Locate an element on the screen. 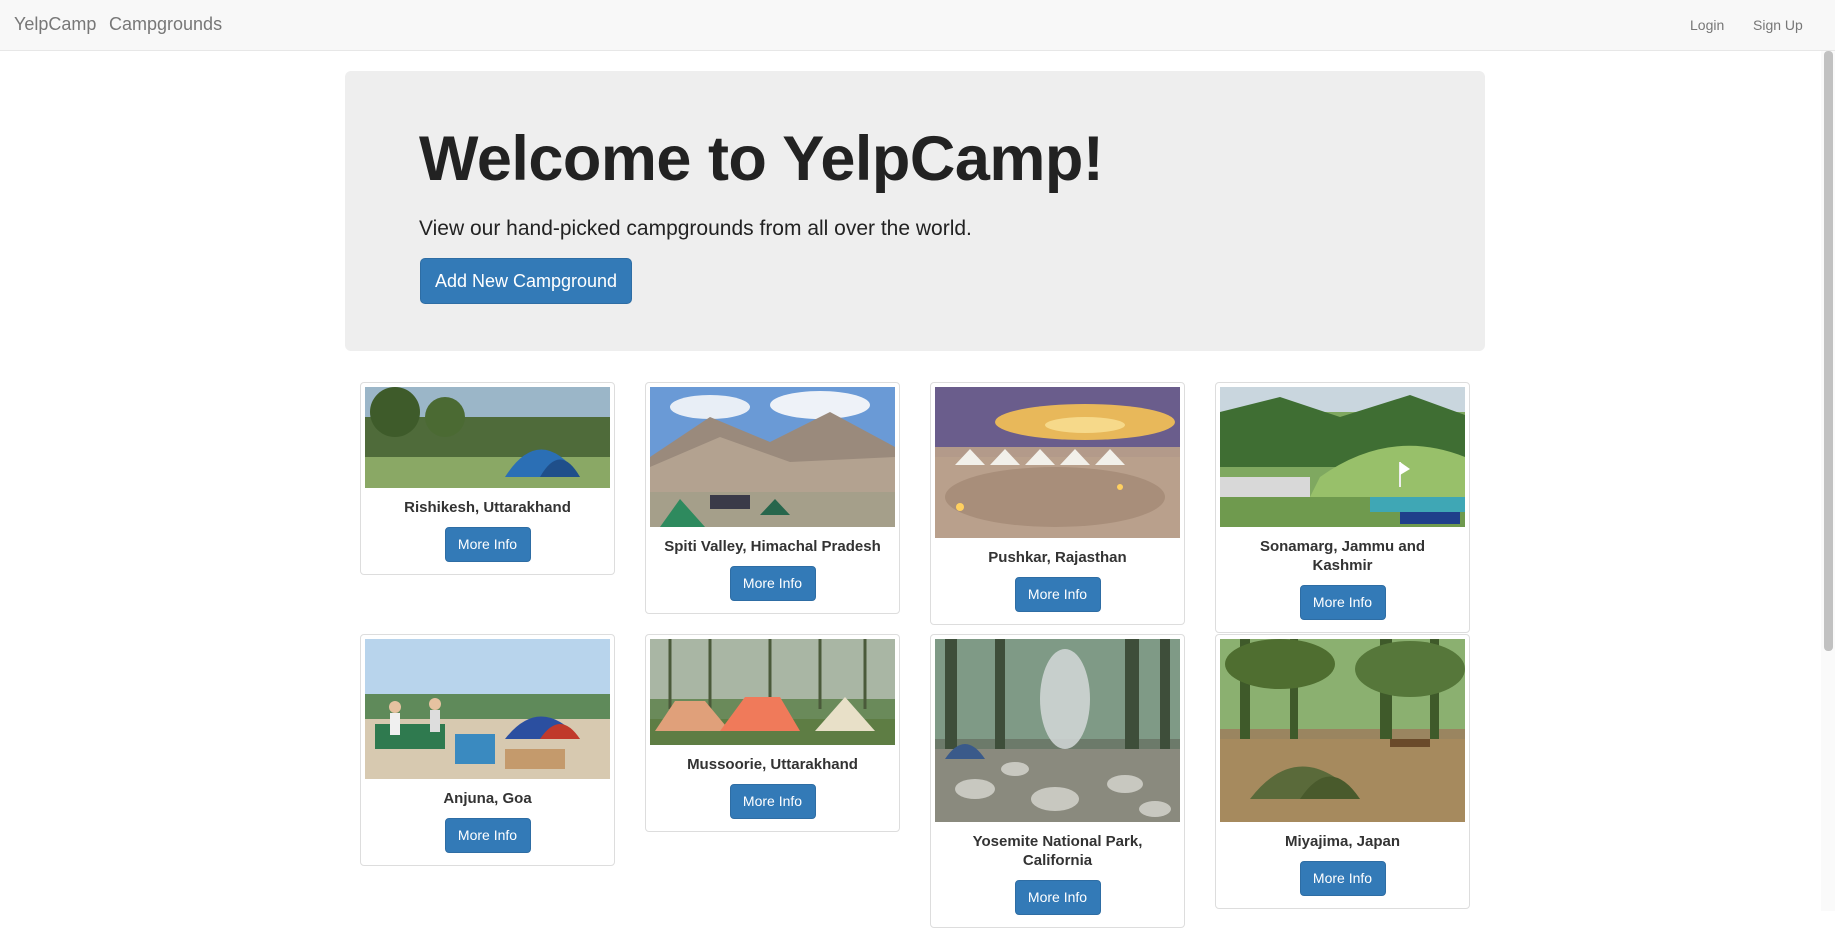 This screenshot has height=928, width=1835. campground-name: Miyajima, Japan is located at coordinates (1342, 841).